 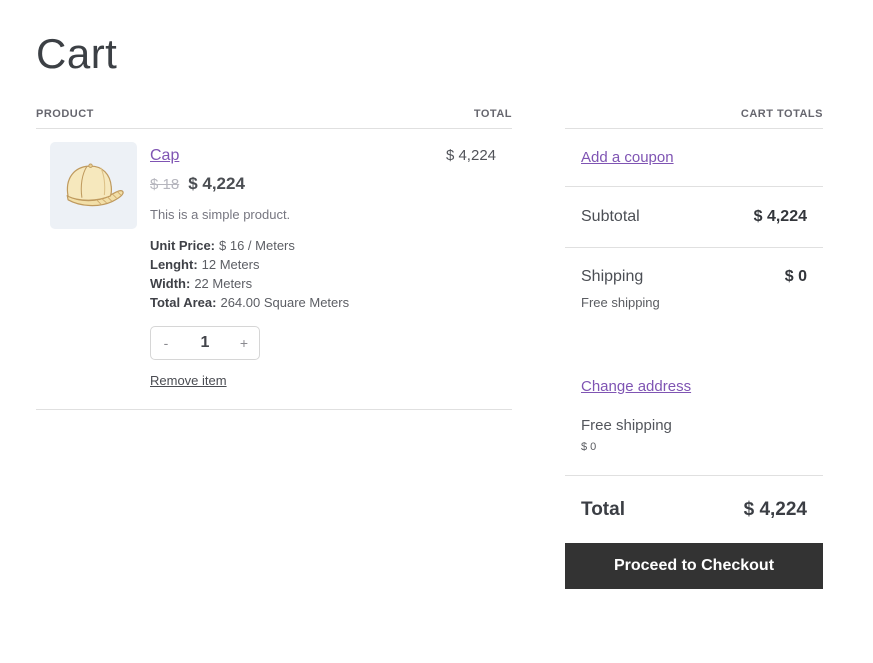 What do you see at coordinates (257, 245) in the screenshot?
I see `attribute-value: $ 16 / Meters` at bounding box center [257, 245].